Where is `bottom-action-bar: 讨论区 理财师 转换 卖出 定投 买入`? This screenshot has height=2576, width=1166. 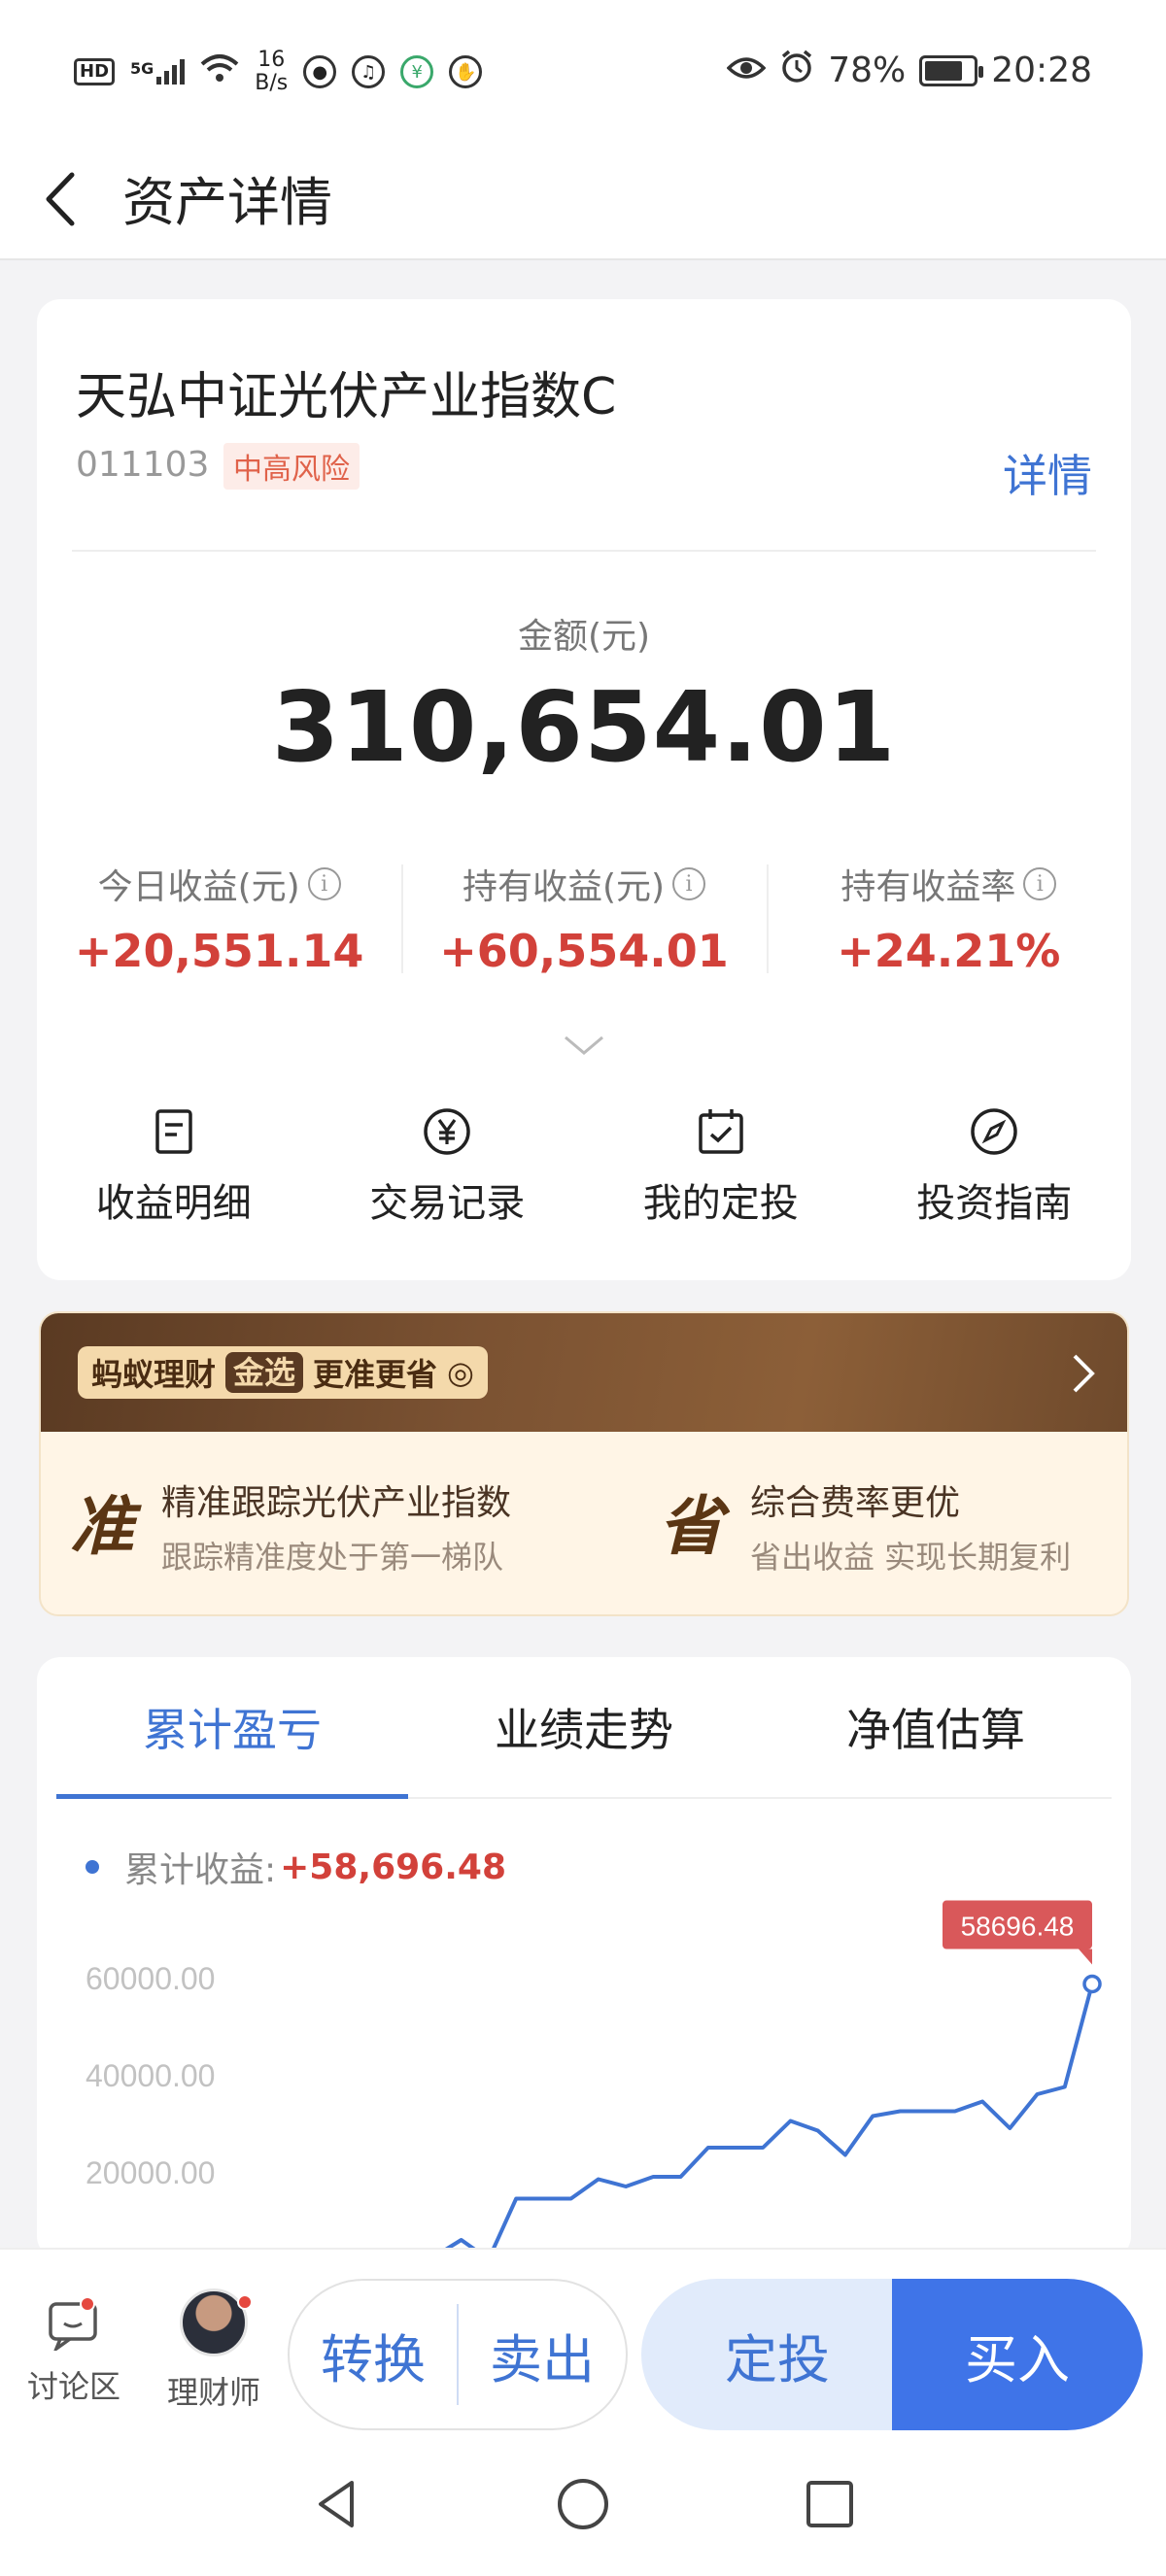 bottom-action-bar: 讨论区 理财师 转换 卖出 定投 买入 is located at coordinates (583, 2340).